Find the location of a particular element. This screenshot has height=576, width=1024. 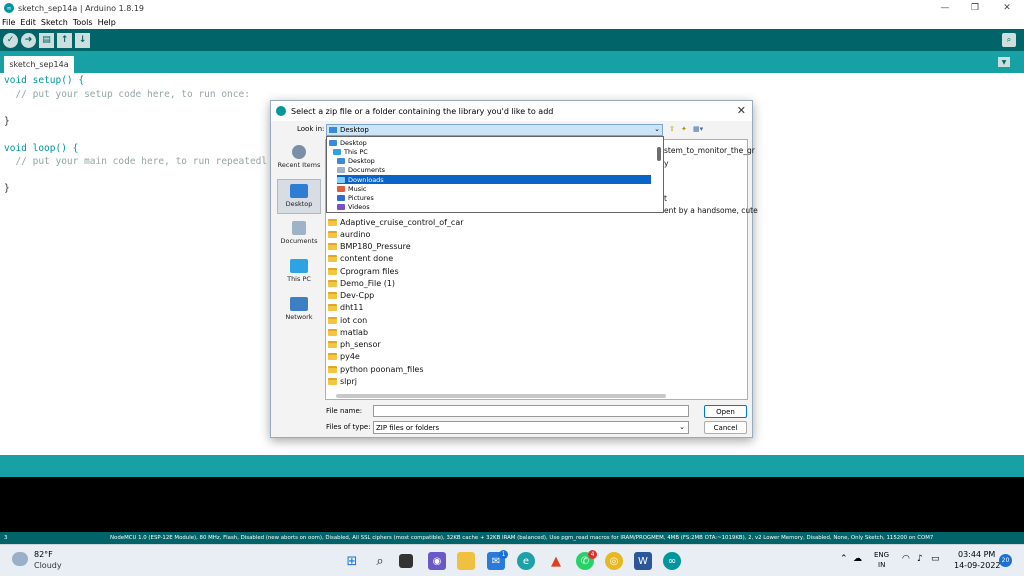

close-dialog-icon: ✕ is located at coordinates (741, 110).